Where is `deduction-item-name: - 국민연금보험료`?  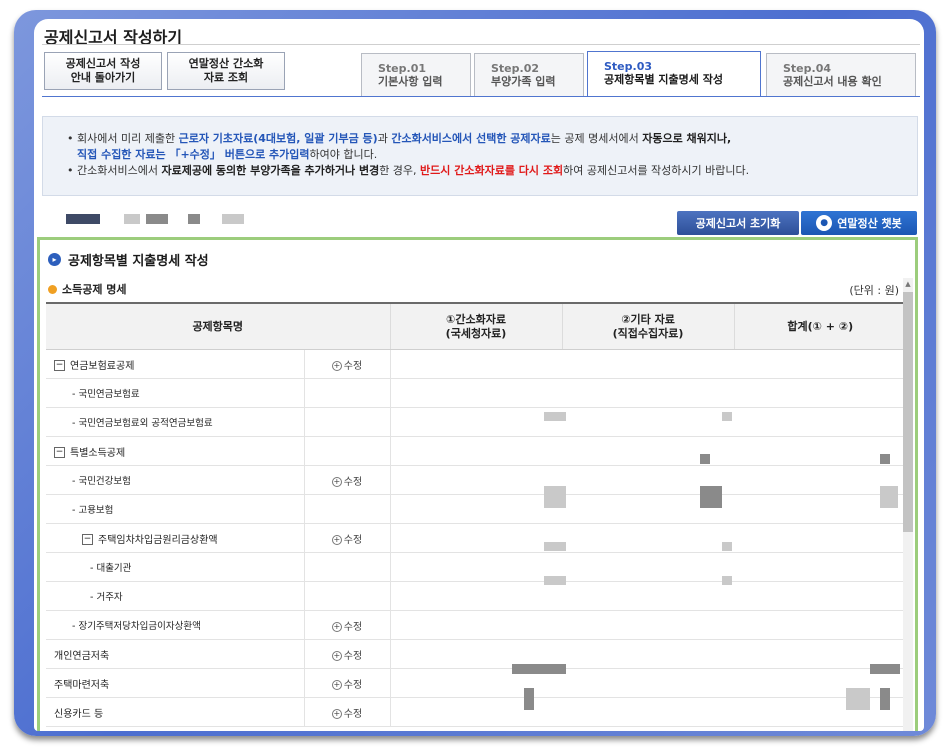
deduction-item-name: - 국민연금보험료 is located at coordinates (175, 393).